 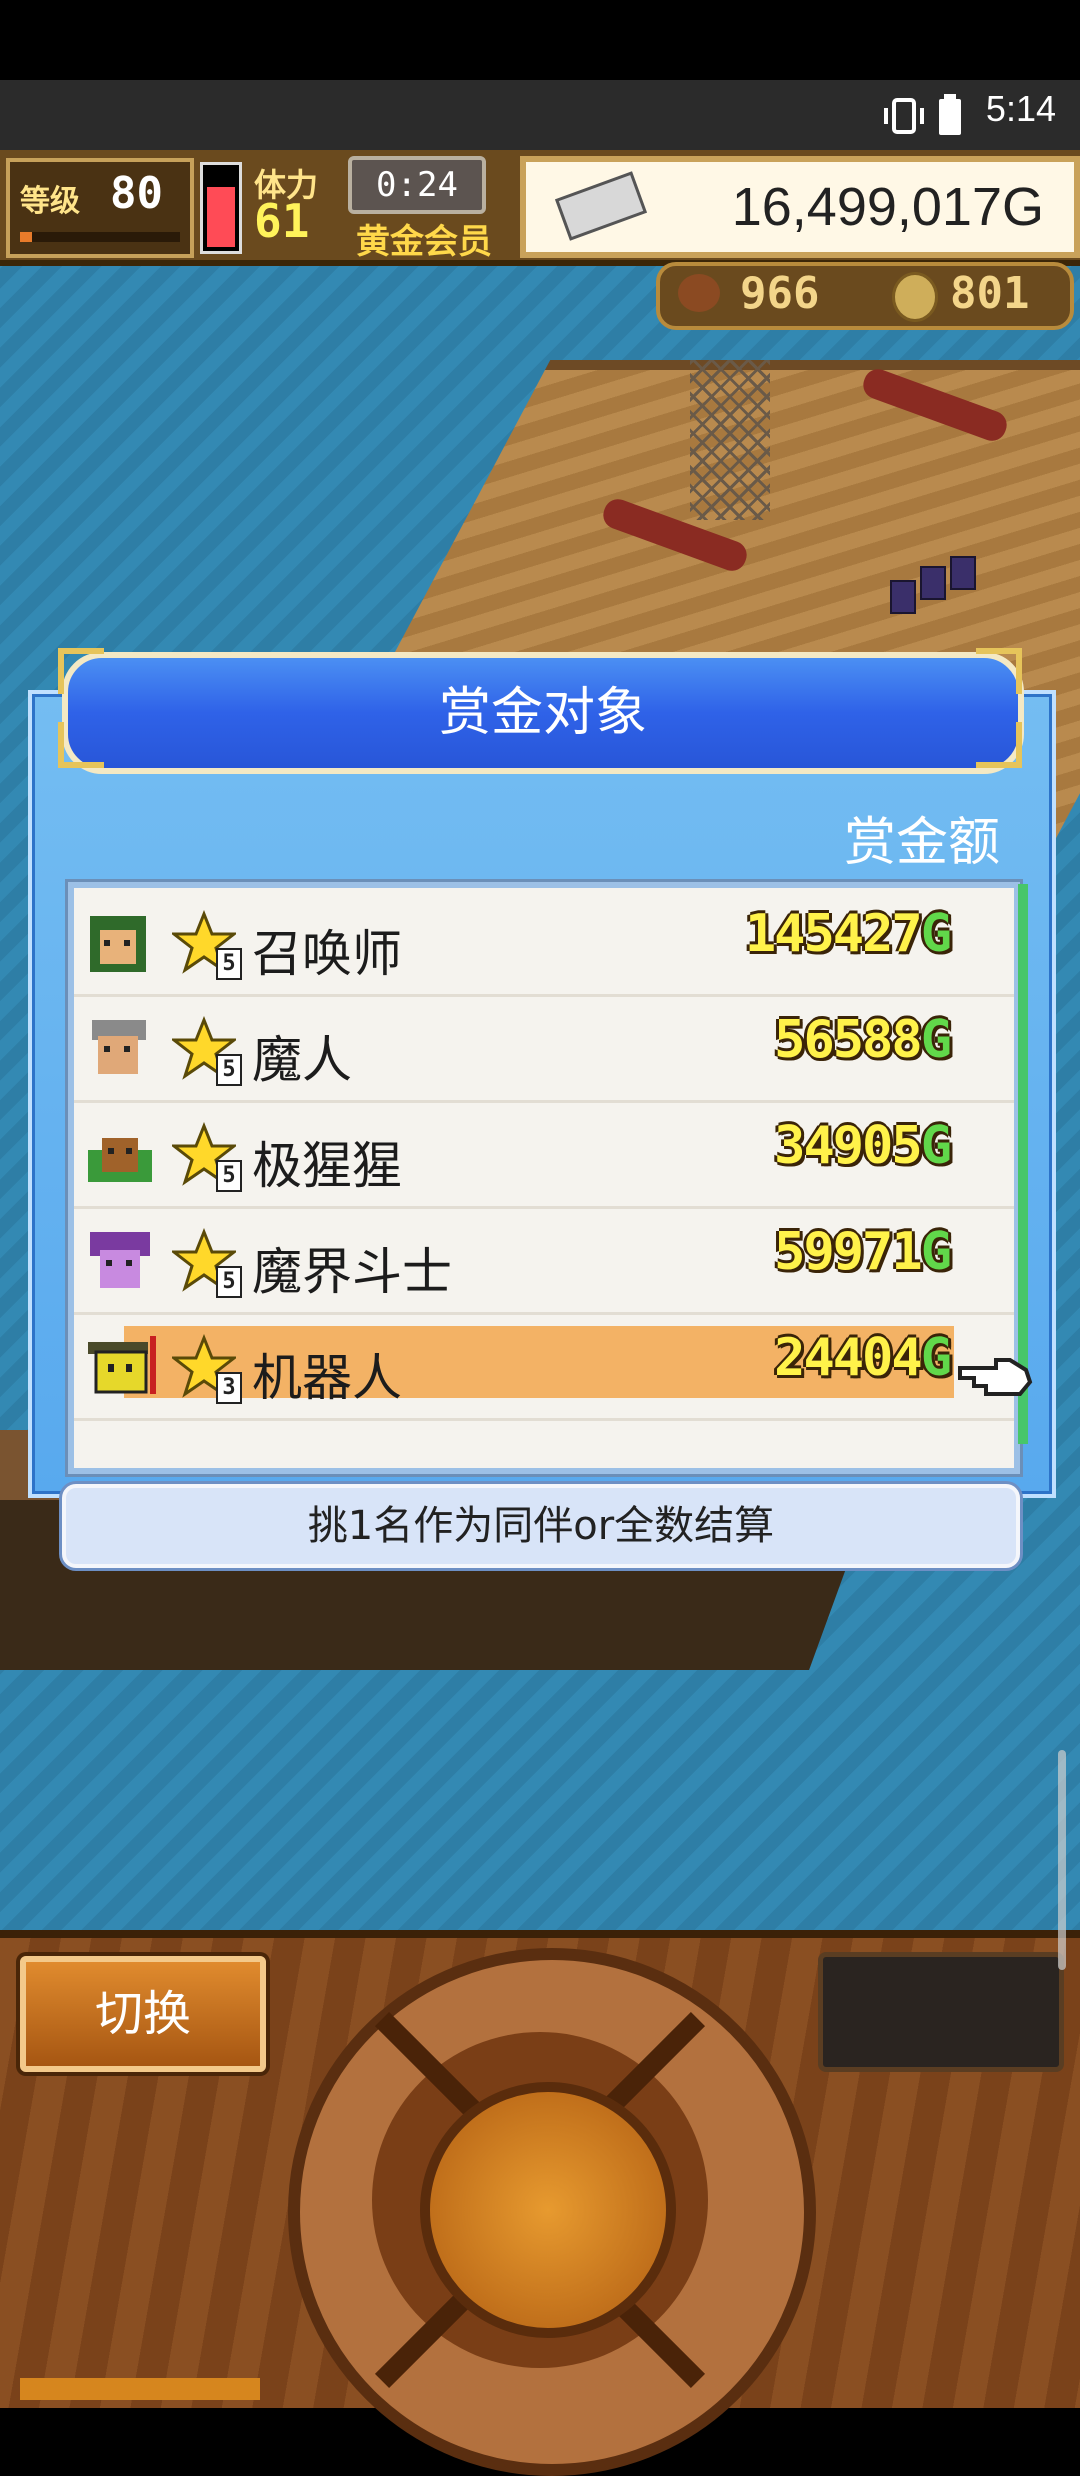 I want to click on bounty-name: 极猩猩, so click(x=327, y=1166).